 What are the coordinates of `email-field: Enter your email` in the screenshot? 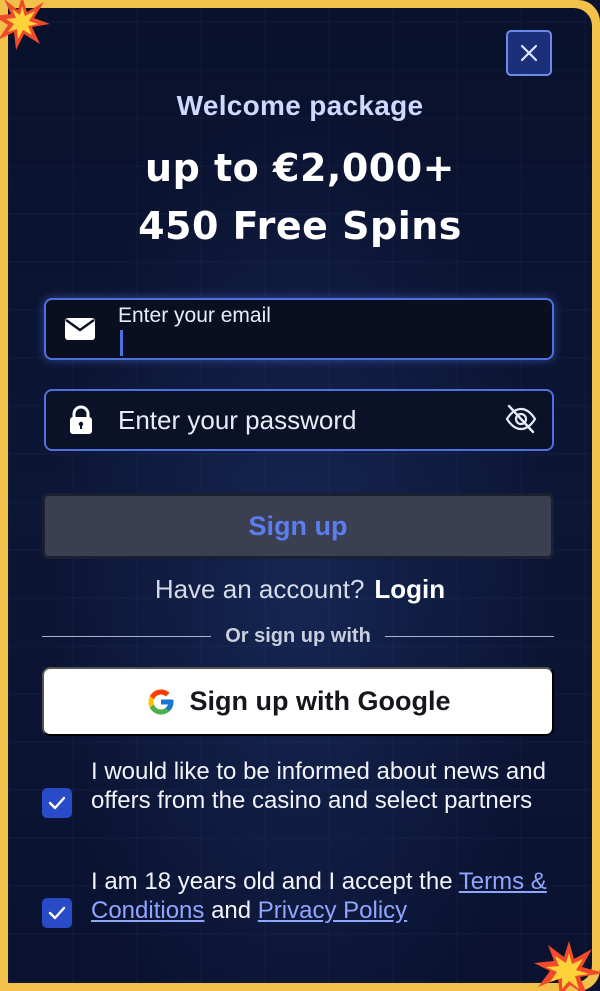 It's located at (299, 329).